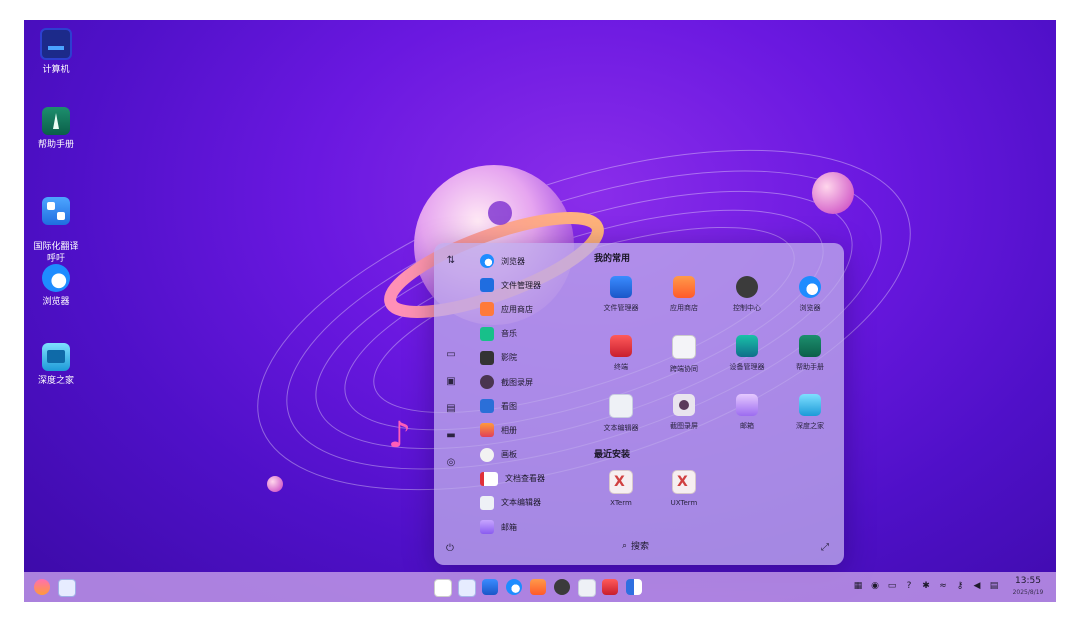 This screenshot has width=1080, height=629. I want to click on desktop-icon-help-manual: 帮助手册, so click(56, 129).